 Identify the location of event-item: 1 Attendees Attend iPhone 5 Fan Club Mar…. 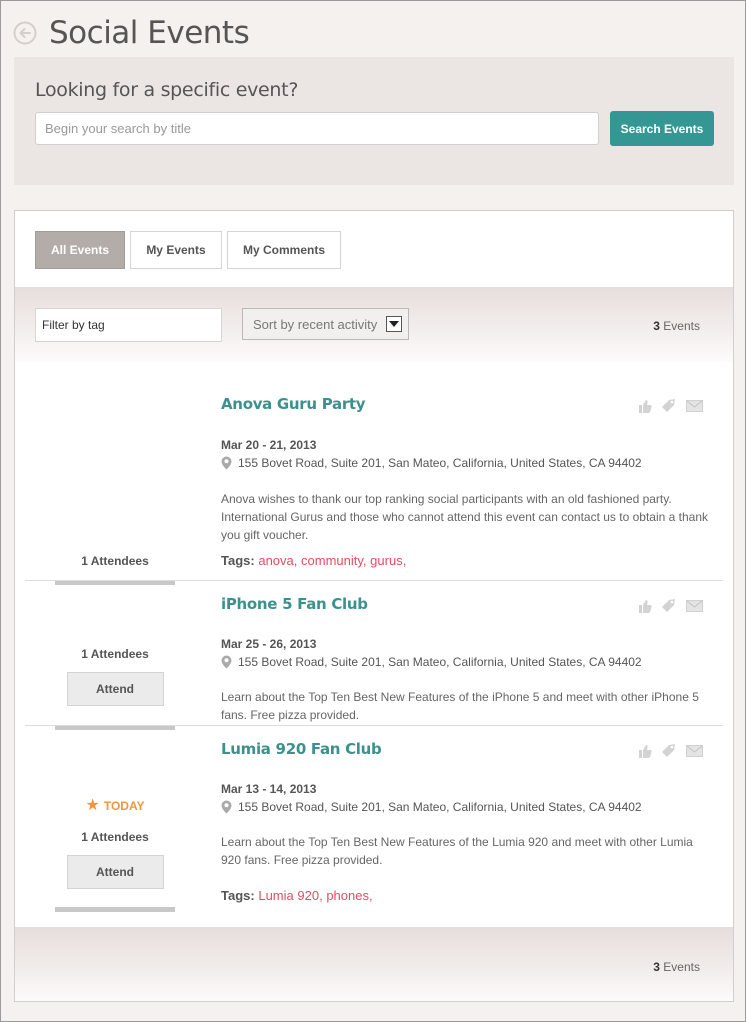
(374, 655).